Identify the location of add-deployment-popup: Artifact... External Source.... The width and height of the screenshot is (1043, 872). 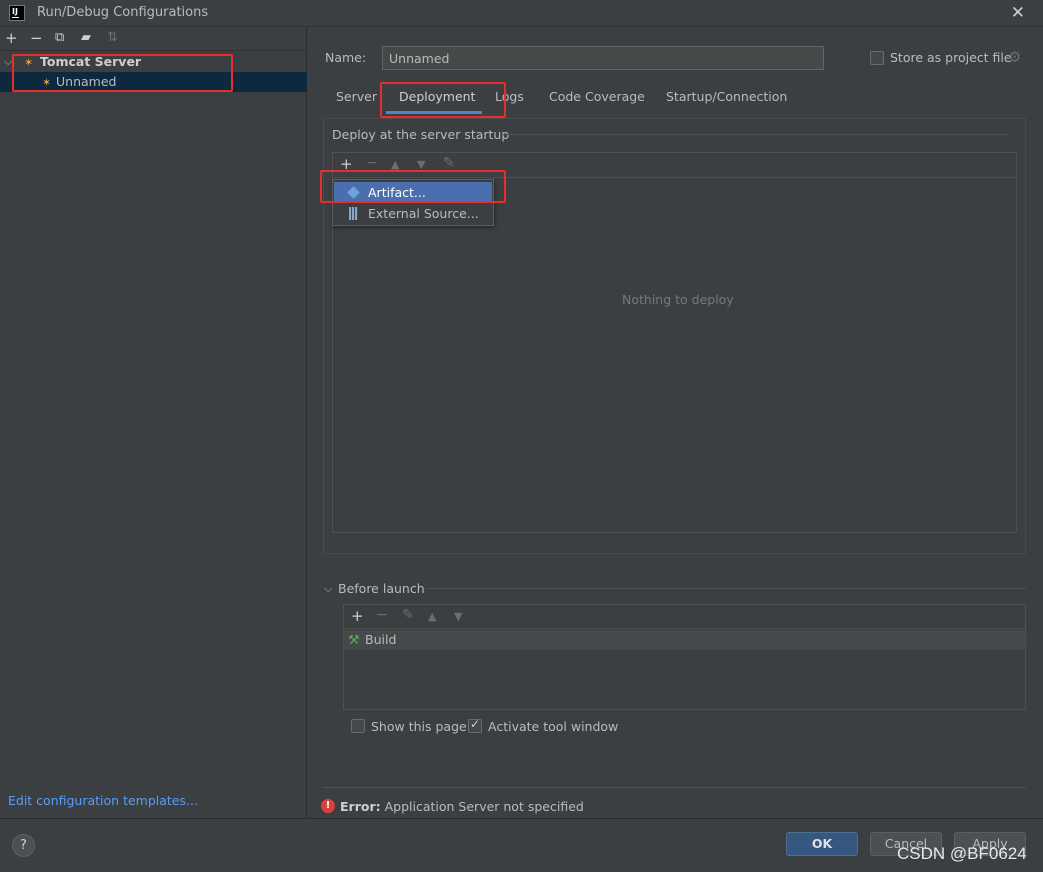
(413, 202).